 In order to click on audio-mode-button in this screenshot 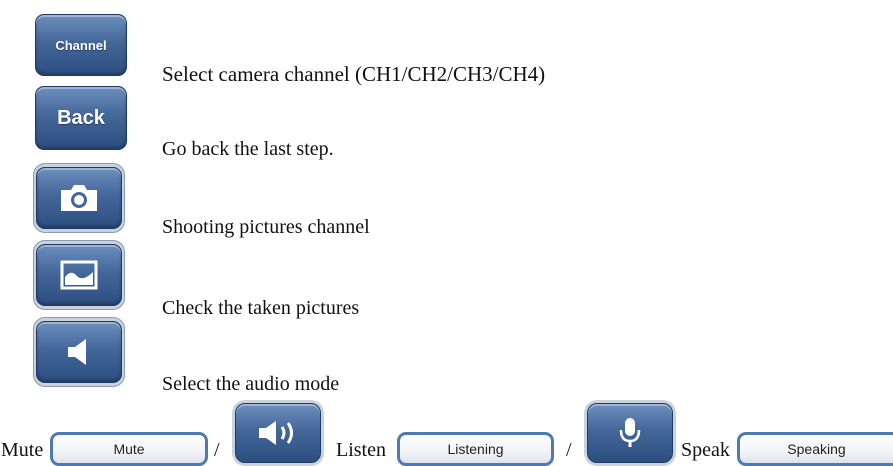, I will do `click(79, 352)`.